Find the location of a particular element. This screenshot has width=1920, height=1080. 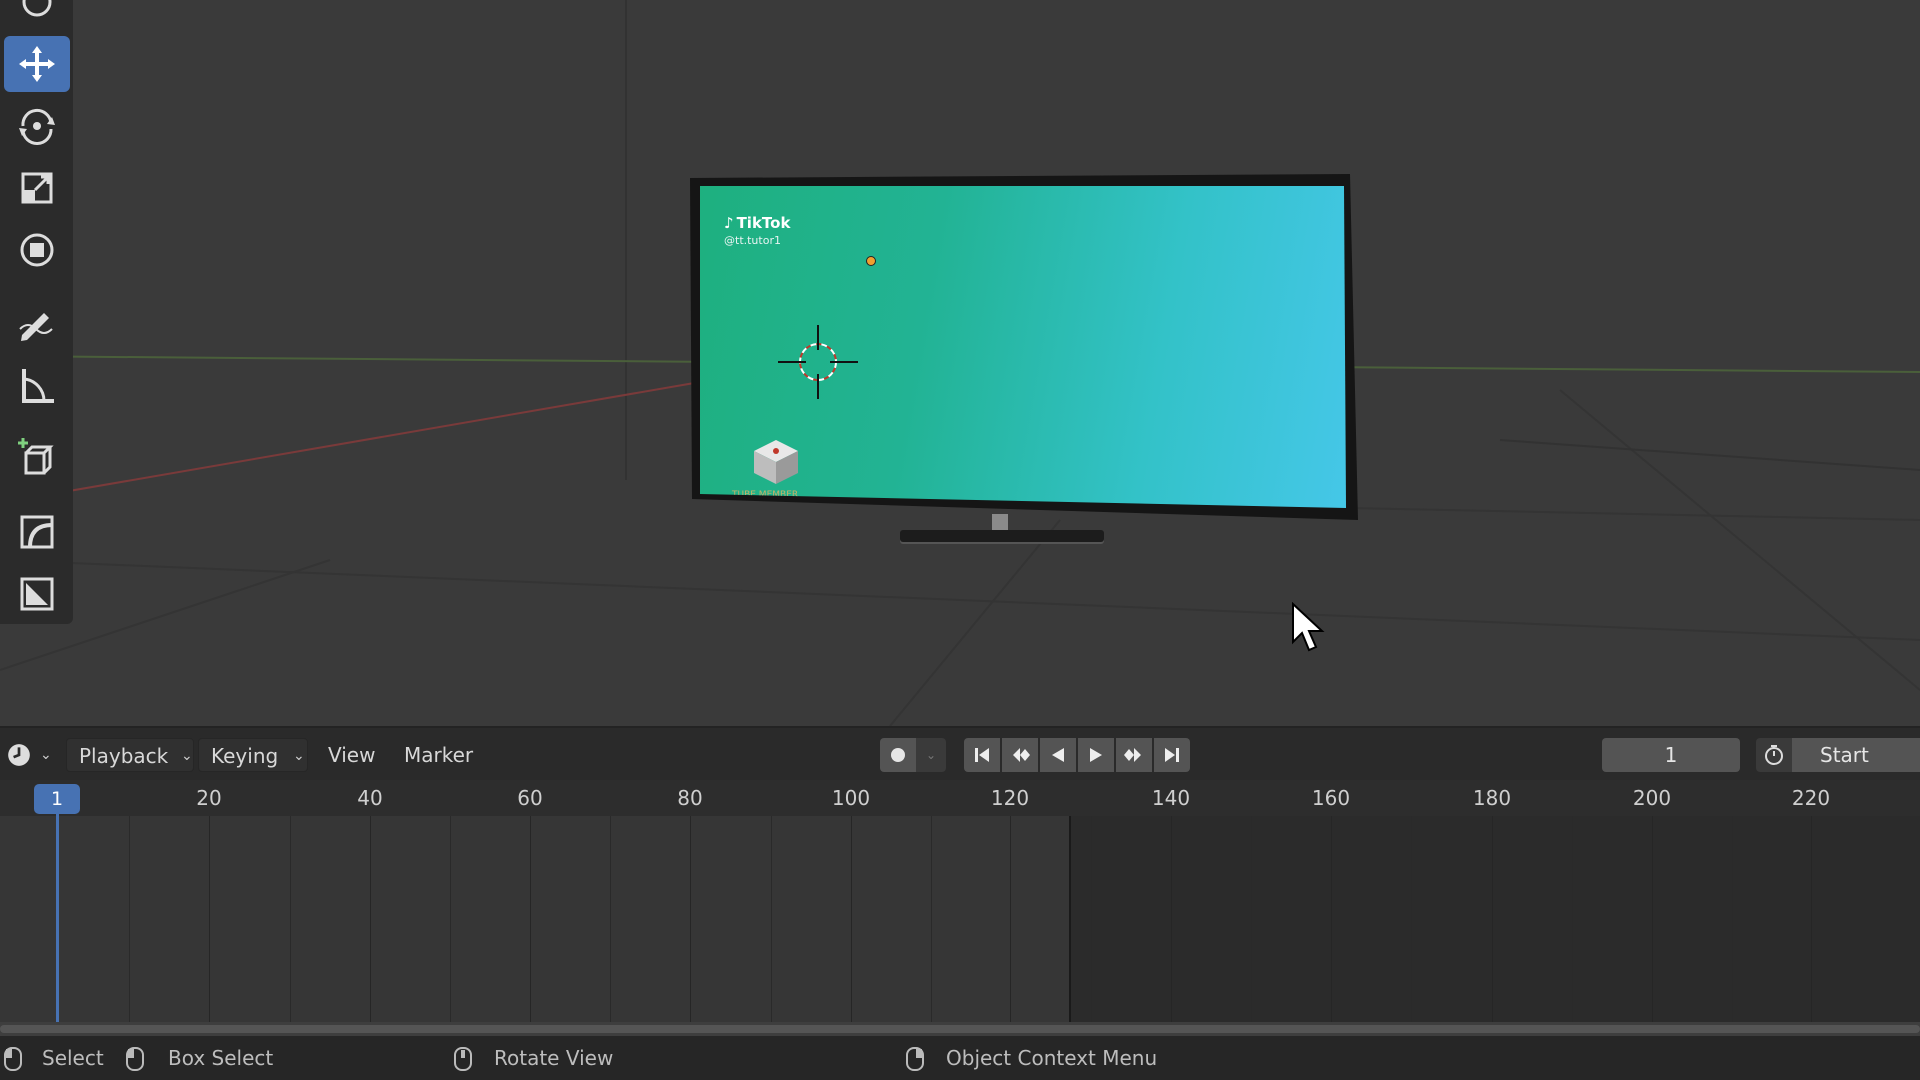

play-reverse-button is located at coordinates (1058, 755).